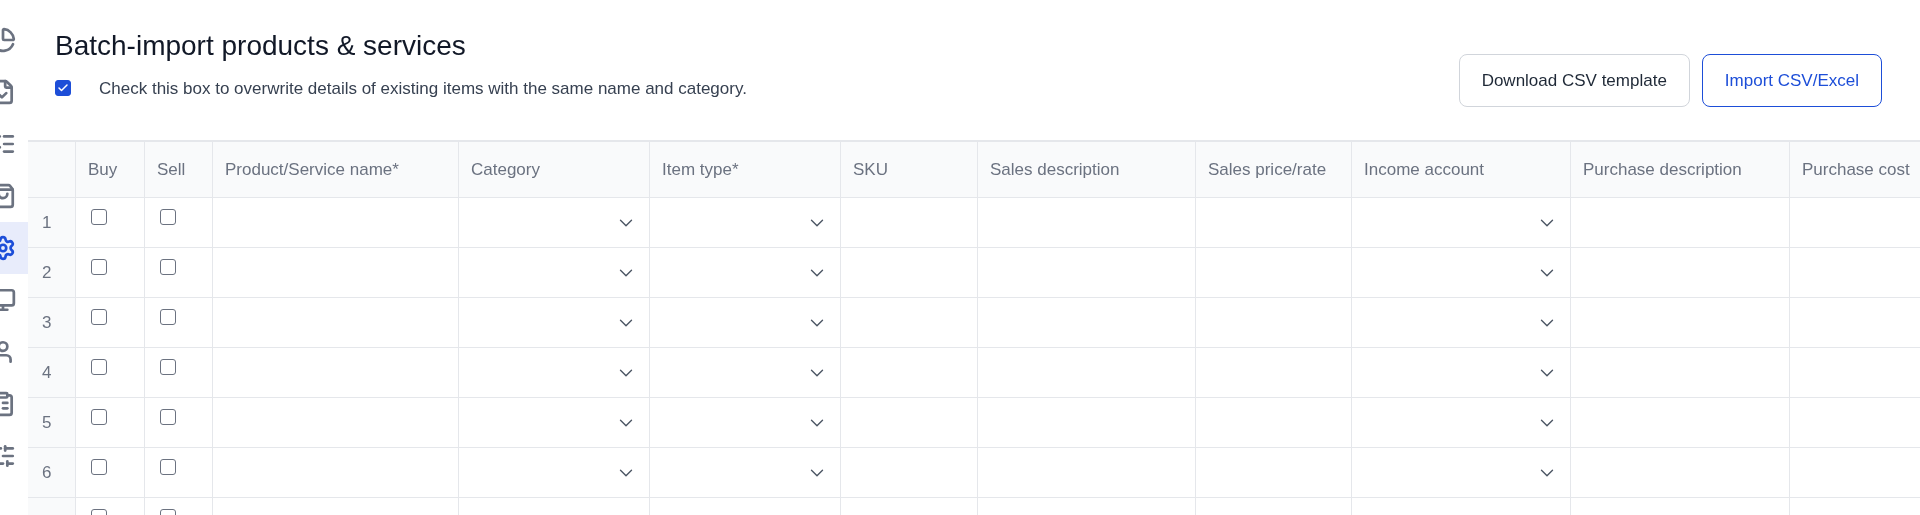 The height and width of the screenshot is (515, 1920). What do you see at coordinates (261, 45) in the screenshot?
I see `page-title: Batch-import products & services` at bounding box center [261, 45].